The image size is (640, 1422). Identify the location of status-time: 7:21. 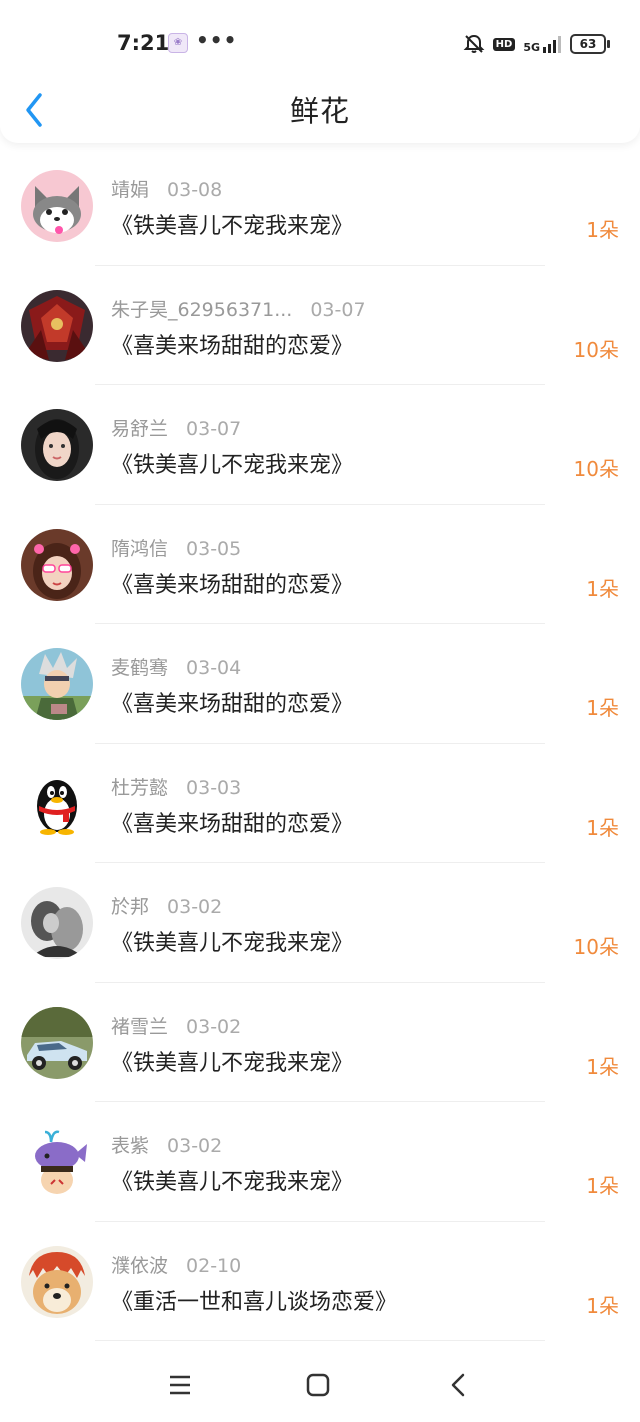
(143, 43).